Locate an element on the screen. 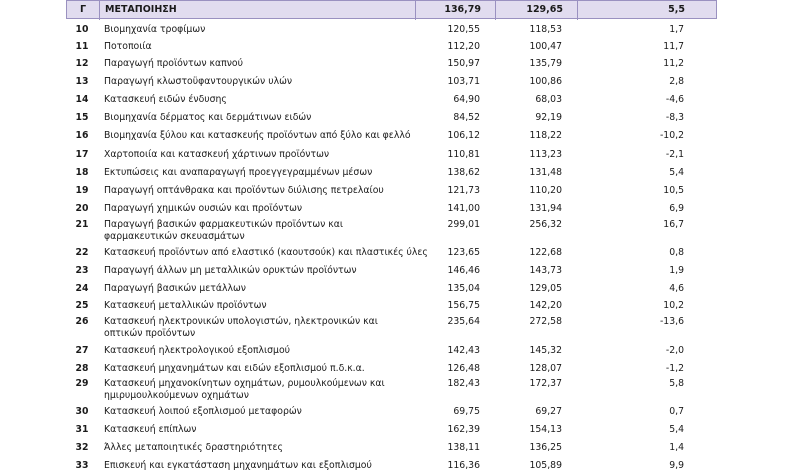  row-change: 1,7 is located at coordinates (676, 29).